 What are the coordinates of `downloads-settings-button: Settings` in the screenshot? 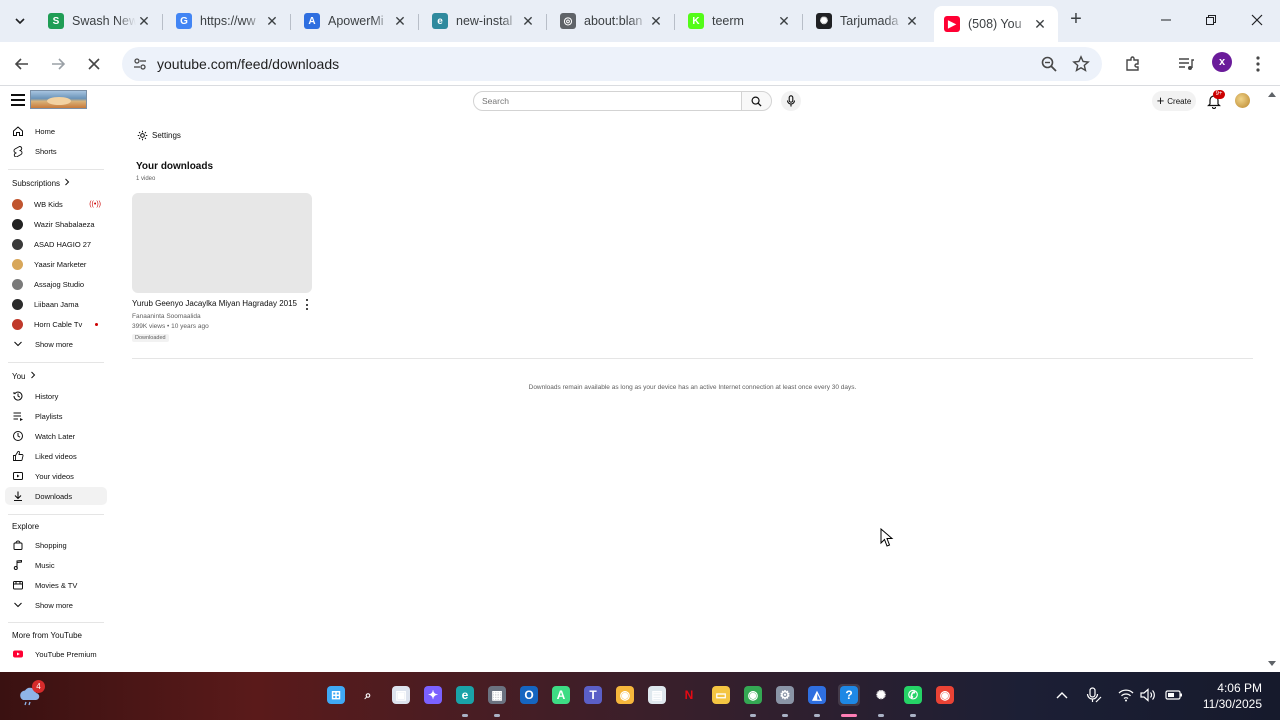 It's located at (159, 135).